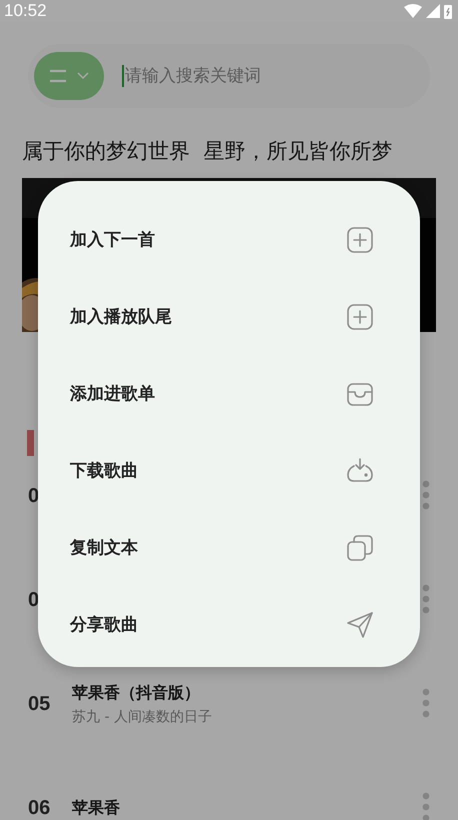 This screenshot has height=820, width=458. I want to click on more-button, so click(426, 806).